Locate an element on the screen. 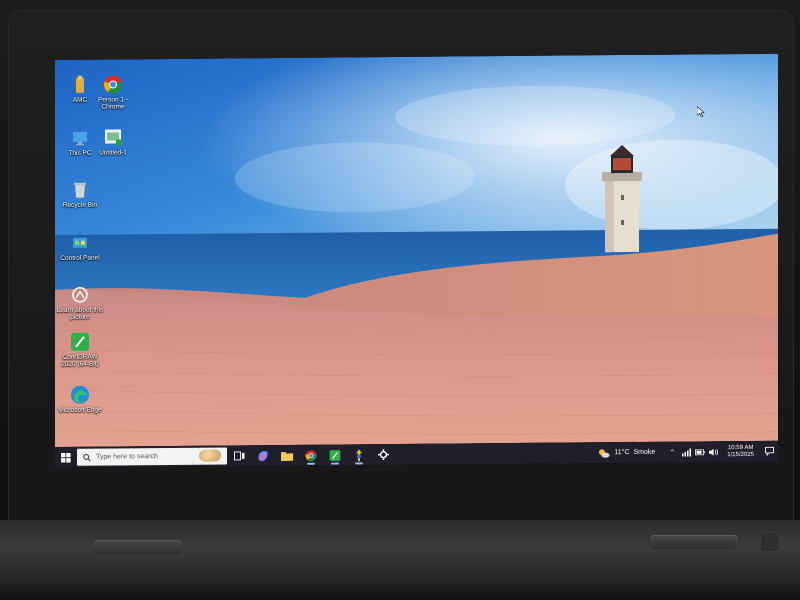 This screenshot has width=800, height=600. windows-icon is located at coordinates (66, 457).